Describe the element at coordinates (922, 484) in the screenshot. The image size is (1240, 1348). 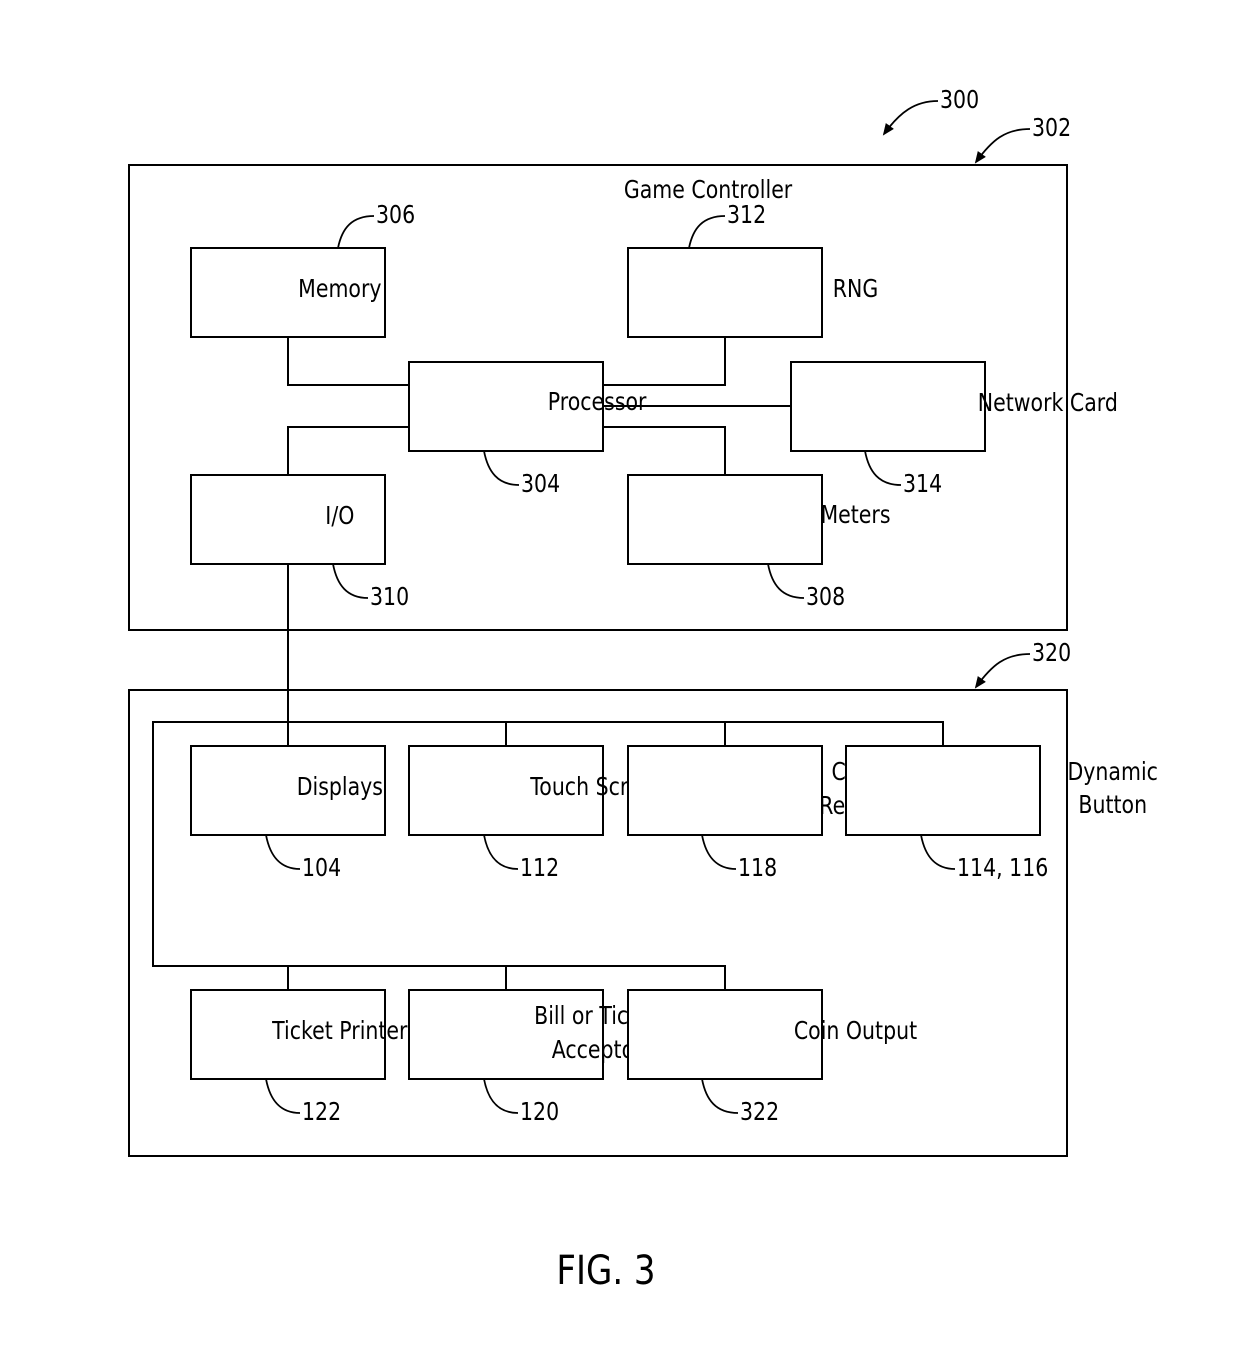
I see `network-card-ref: 314` at that location.